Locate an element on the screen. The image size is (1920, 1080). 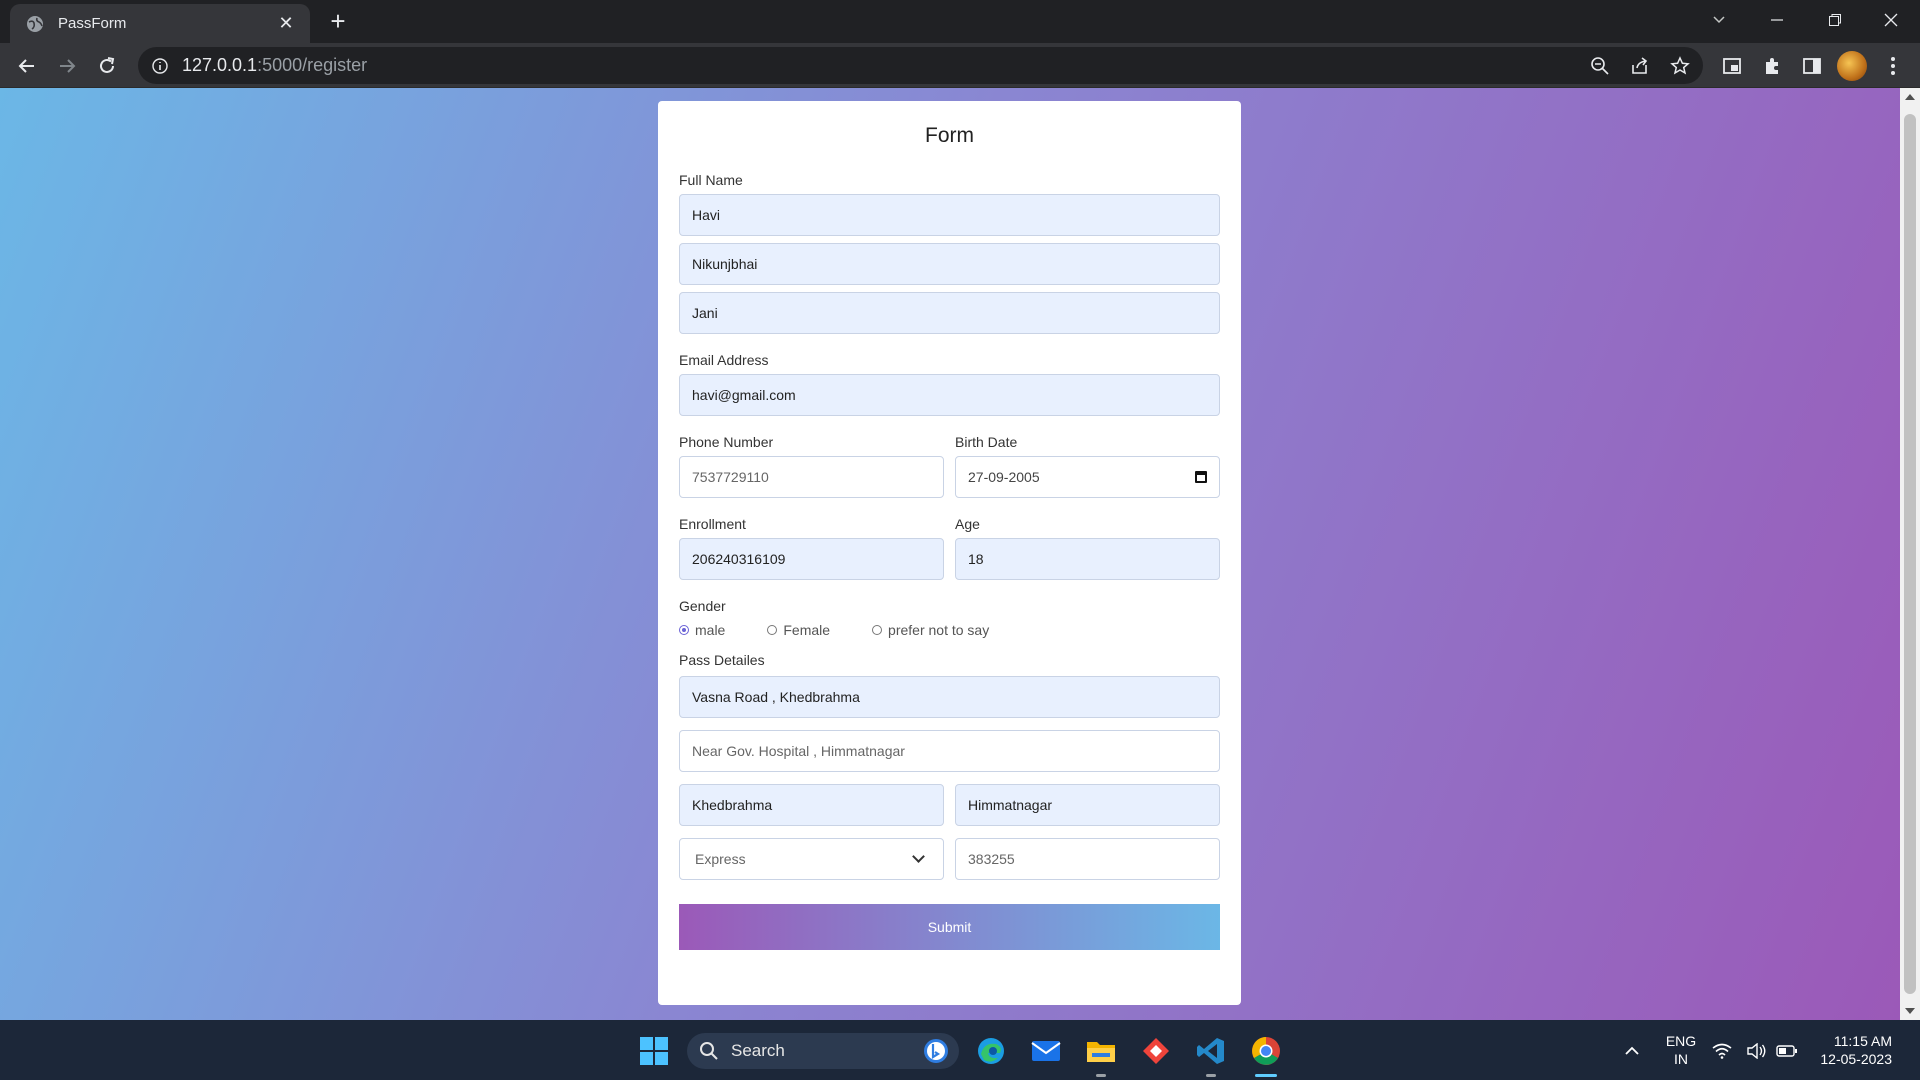
address-line2-input: Near Gov. Hospital , Himmatnagar is located at coordinates (949, 751).